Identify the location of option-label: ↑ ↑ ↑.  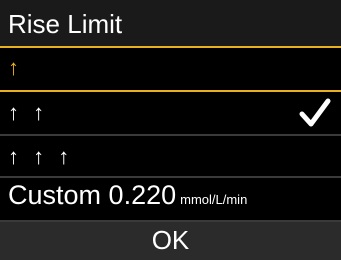
(41, 156).